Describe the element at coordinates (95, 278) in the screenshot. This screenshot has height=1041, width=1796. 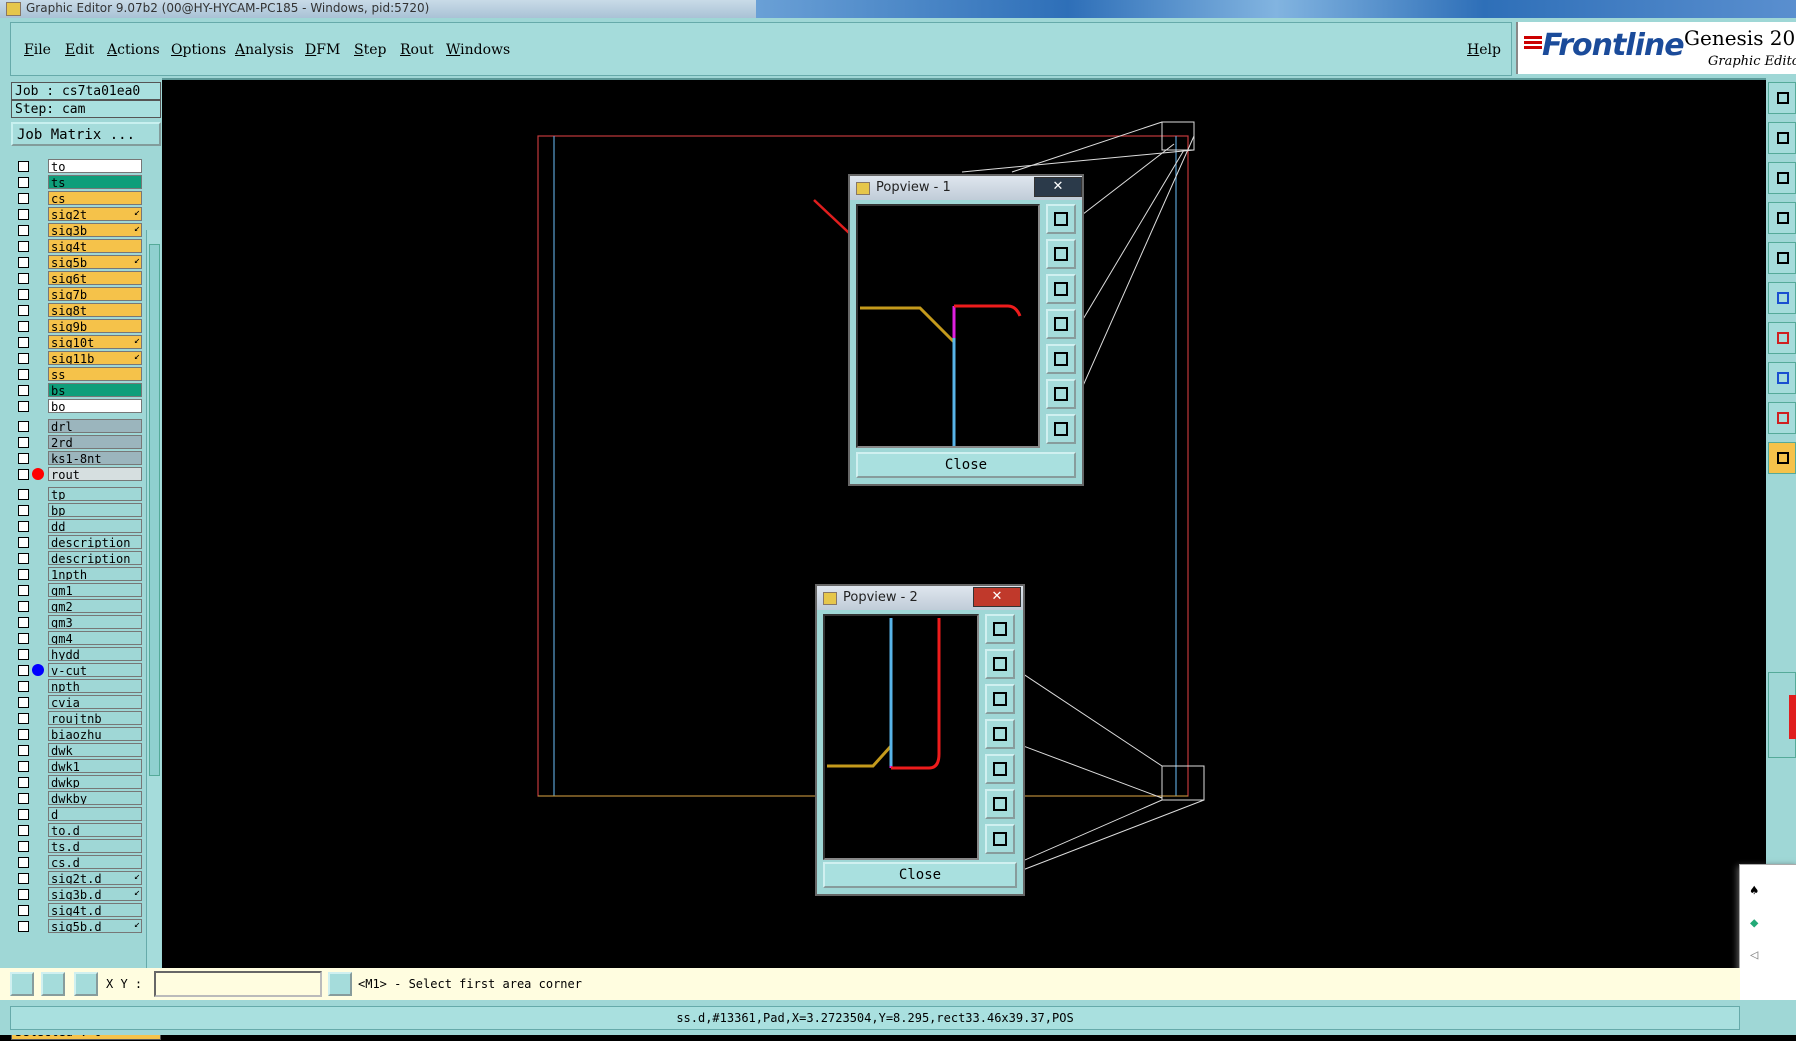
I see `layer-name: sig6t` at that location.